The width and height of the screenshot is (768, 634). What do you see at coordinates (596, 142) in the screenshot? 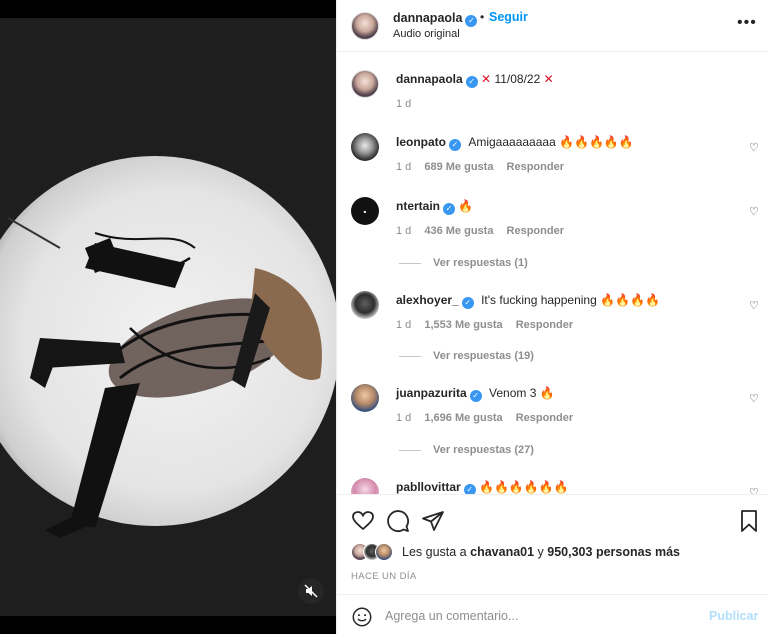
I see `fire-emoji-icon: 🔥🔥🔥🔥🔥` at bounding box center [596, 142].